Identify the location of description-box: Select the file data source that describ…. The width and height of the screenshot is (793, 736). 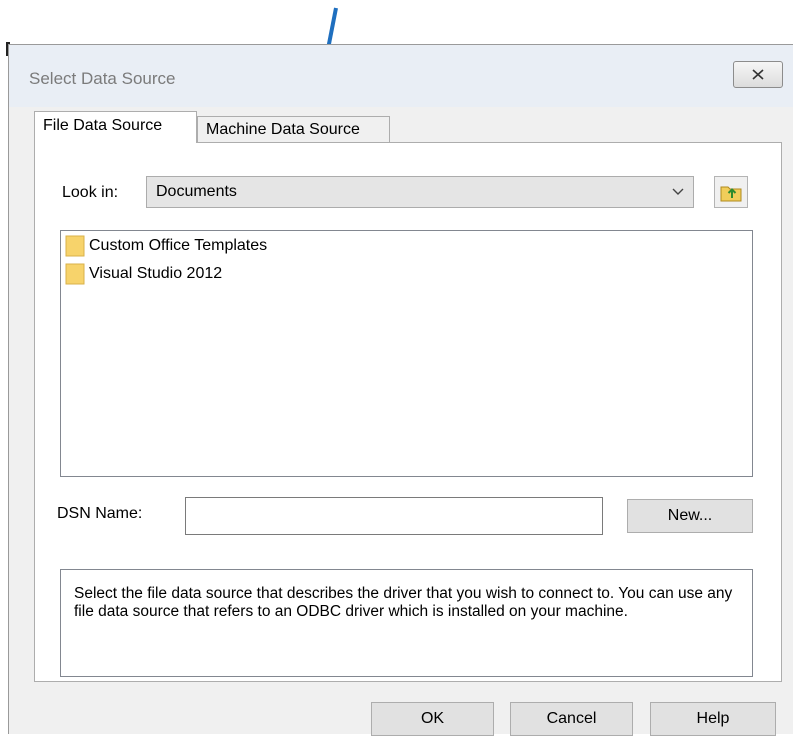
(406, 623).